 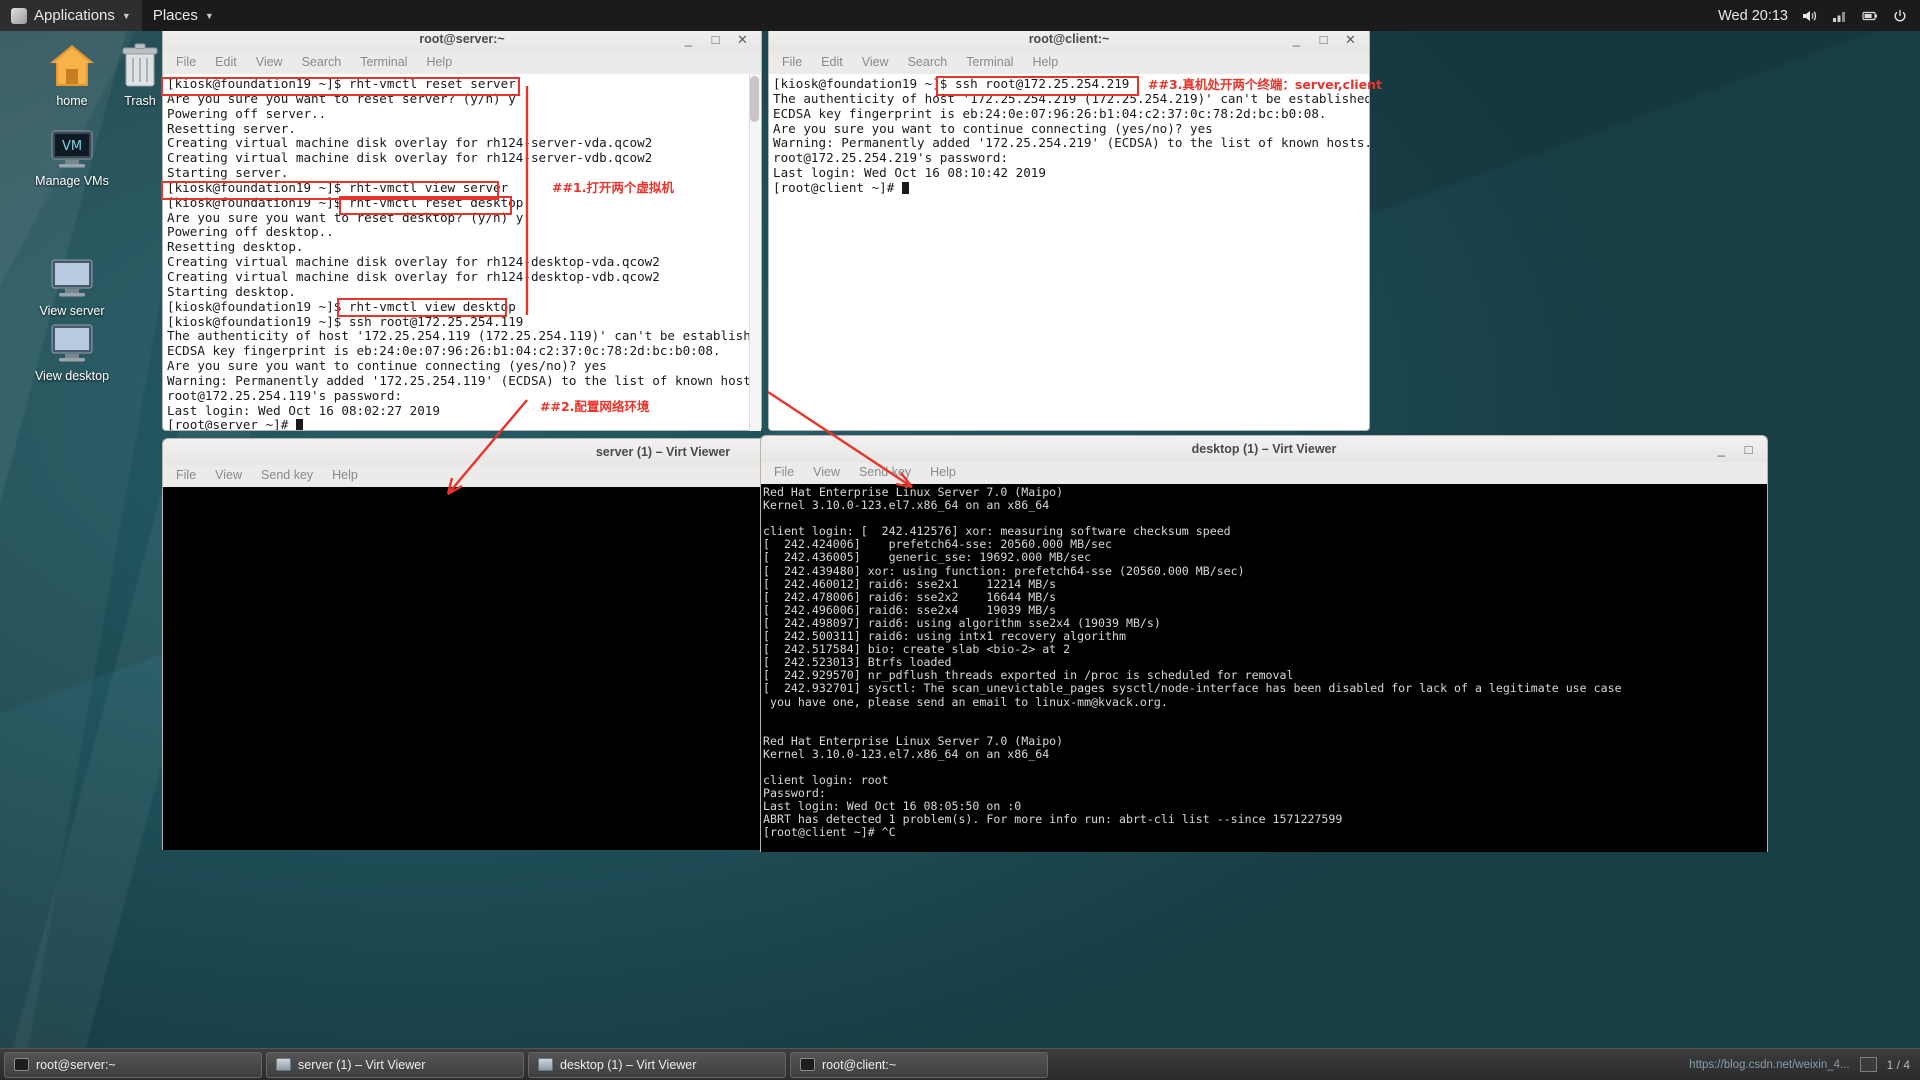 I want to click on desktop-icon-label: Manage VMs, so click(x=72, y=181).